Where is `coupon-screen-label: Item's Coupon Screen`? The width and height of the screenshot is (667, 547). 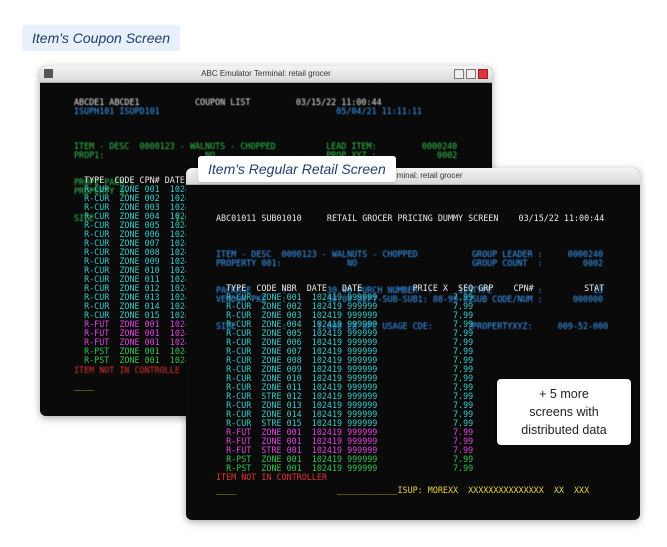
coupon-screen-label: Item's Coupon Screen is located at coordinates (101, 38).